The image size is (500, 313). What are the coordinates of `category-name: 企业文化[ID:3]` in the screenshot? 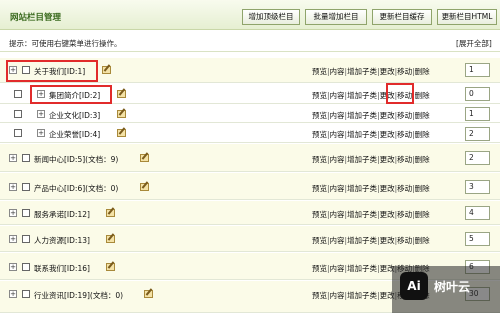 It's located at (74, 115).